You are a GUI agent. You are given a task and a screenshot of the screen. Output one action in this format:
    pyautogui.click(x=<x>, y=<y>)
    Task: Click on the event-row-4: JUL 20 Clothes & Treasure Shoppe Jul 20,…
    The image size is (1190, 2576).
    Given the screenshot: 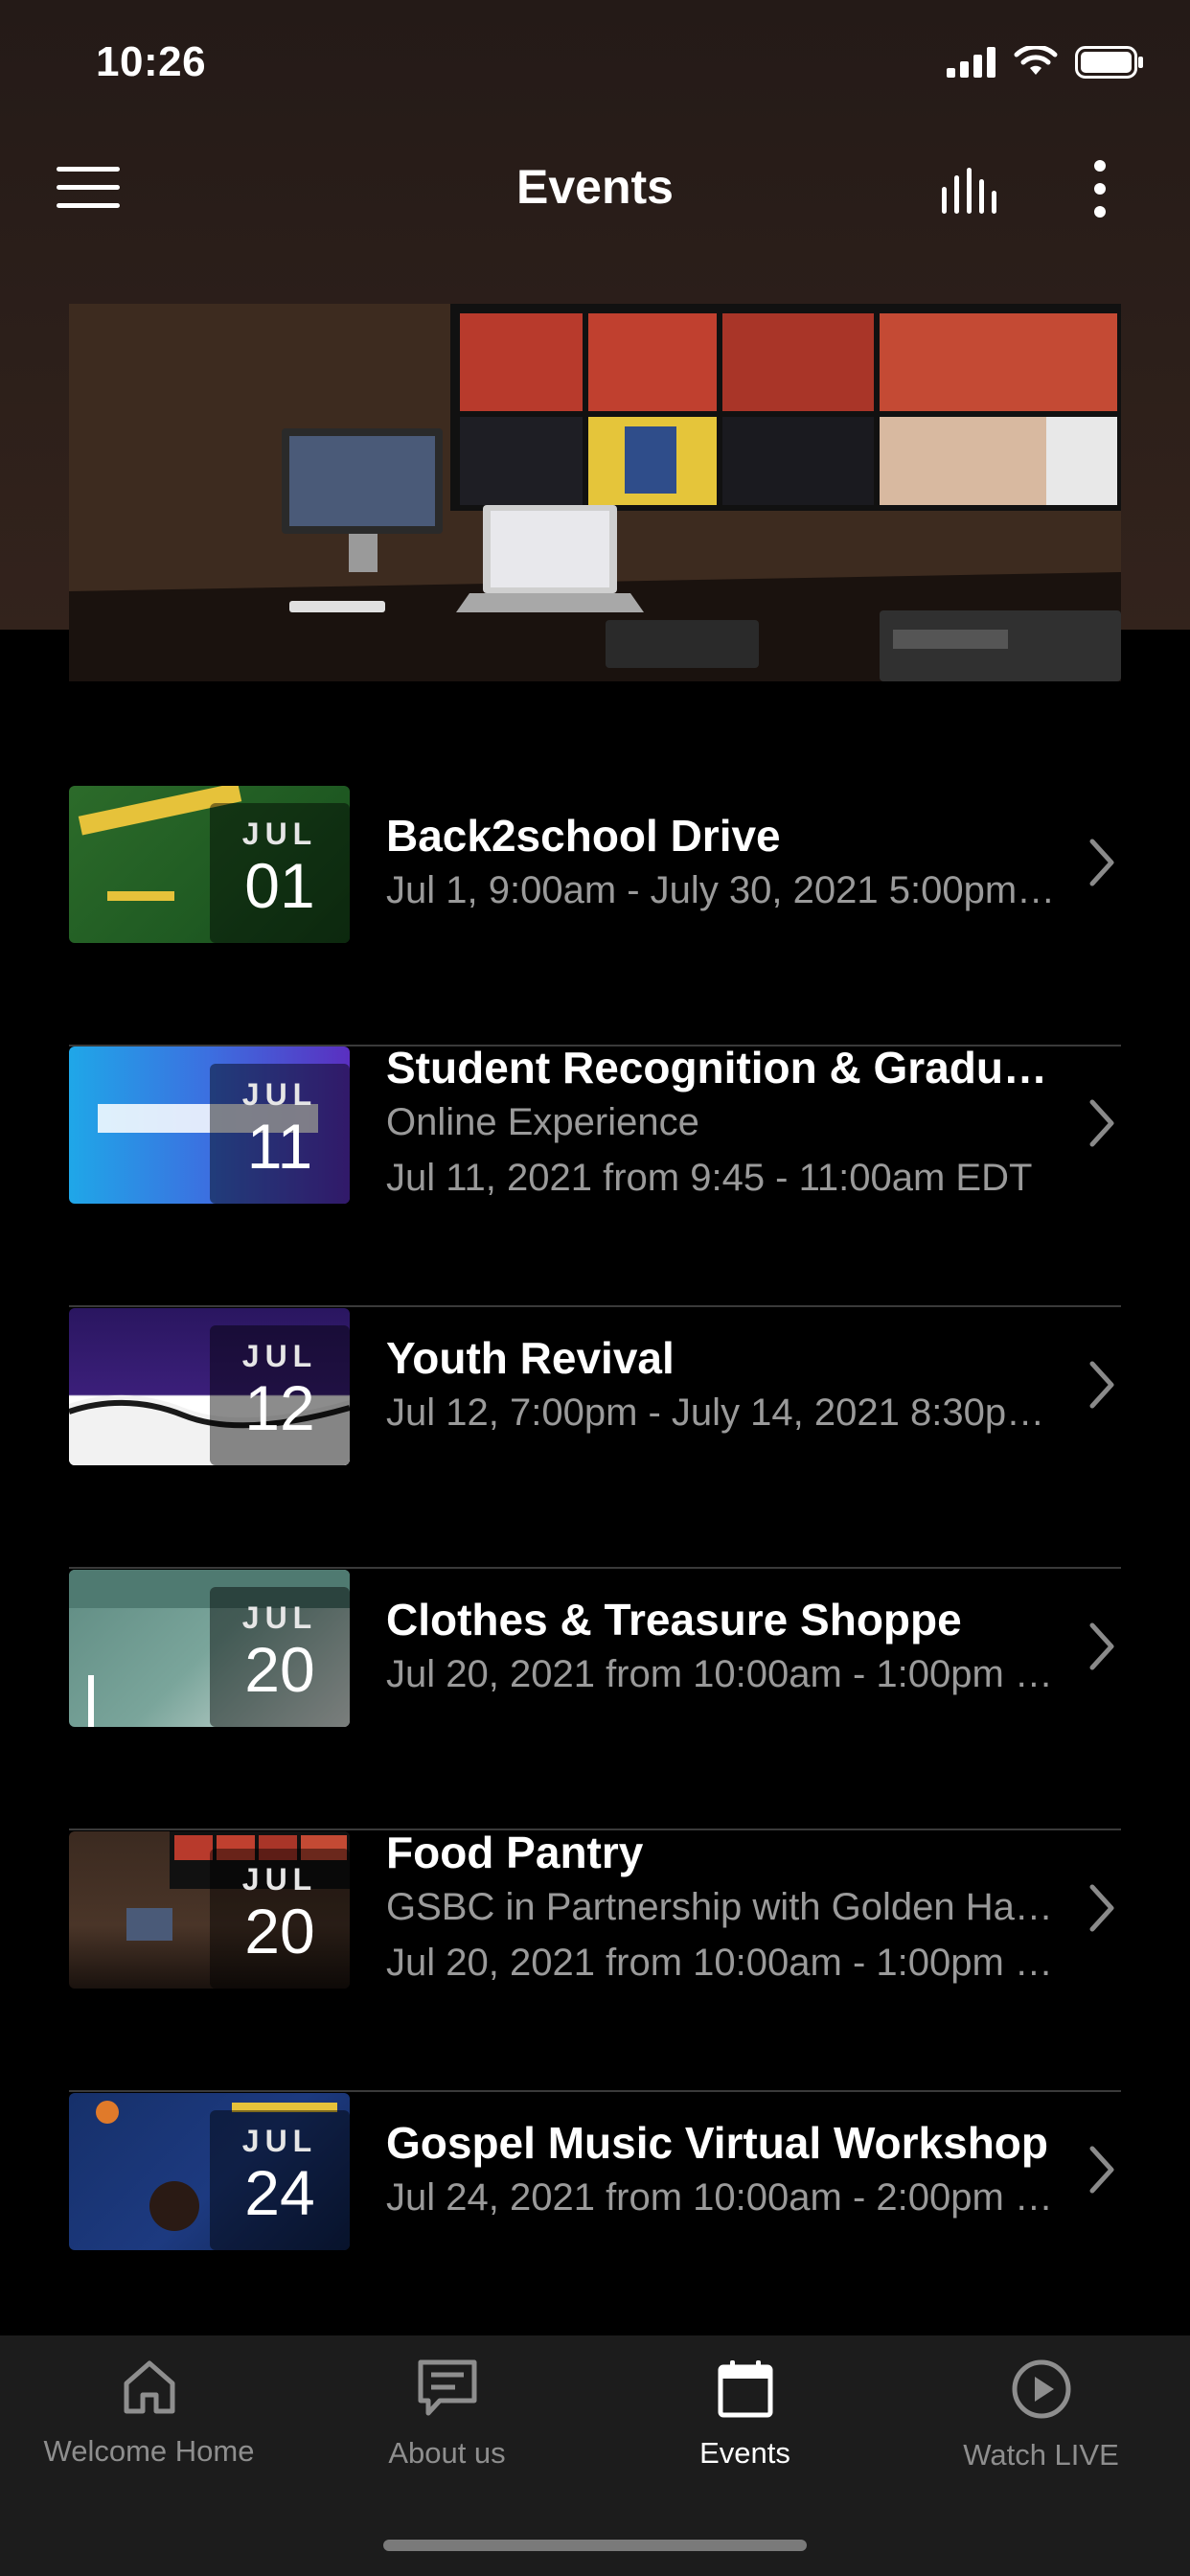 What is the action you would take?
    pyautogui.click(x=595, y=1700)
    